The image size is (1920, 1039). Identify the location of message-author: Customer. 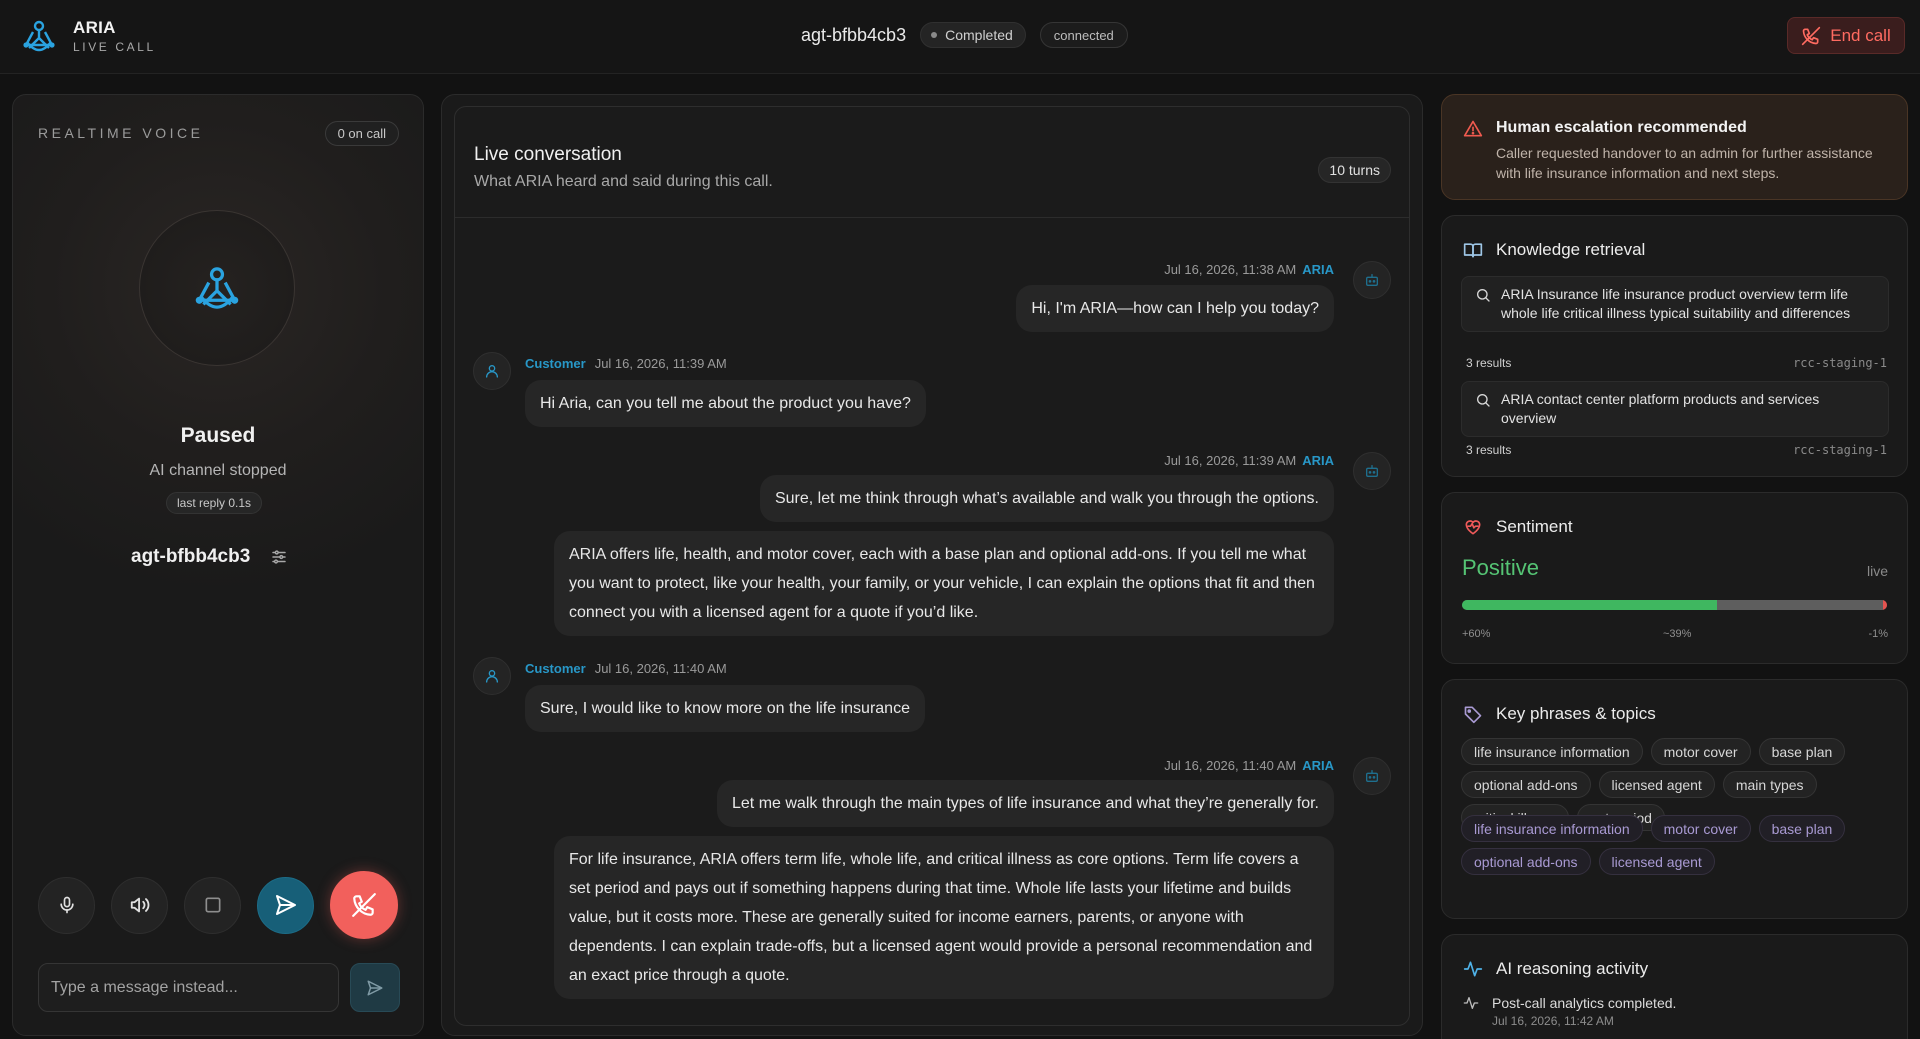
(555, 668).